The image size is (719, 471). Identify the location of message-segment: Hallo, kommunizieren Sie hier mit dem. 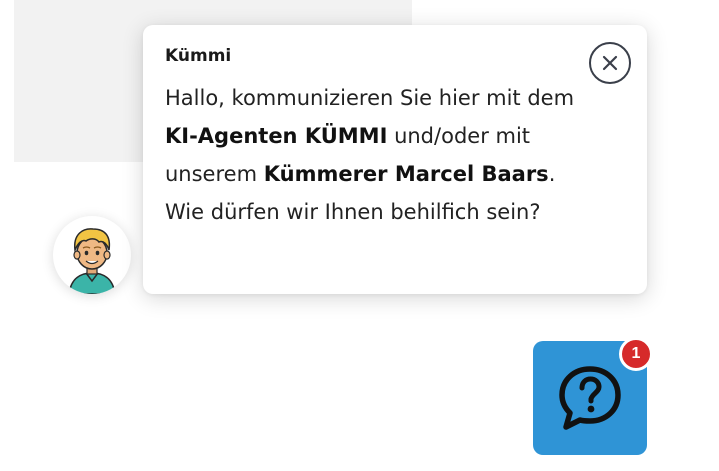
(370, 98).